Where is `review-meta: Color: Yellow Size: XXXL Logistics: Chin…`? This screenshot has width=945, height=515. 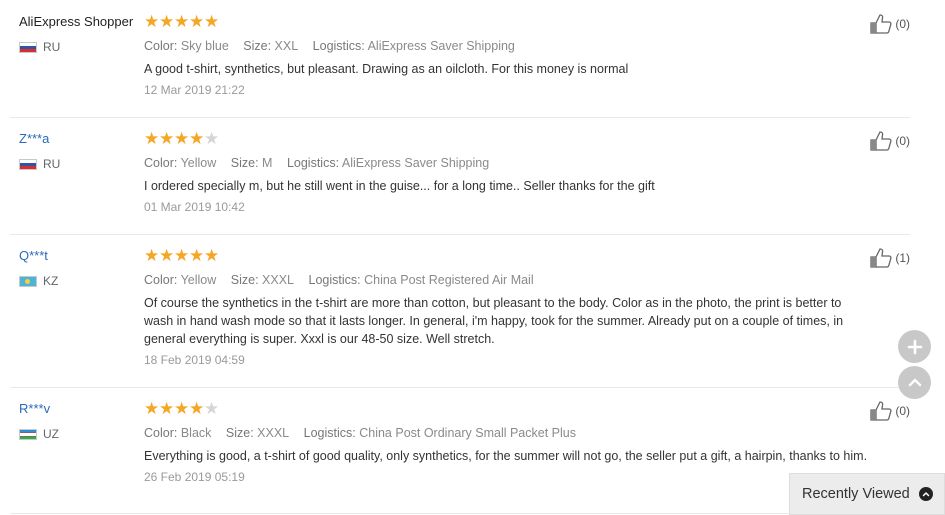
review-meta: Color: Yellow Size: XXXL Logistics: Chin… is located at coordinates (509, 280).